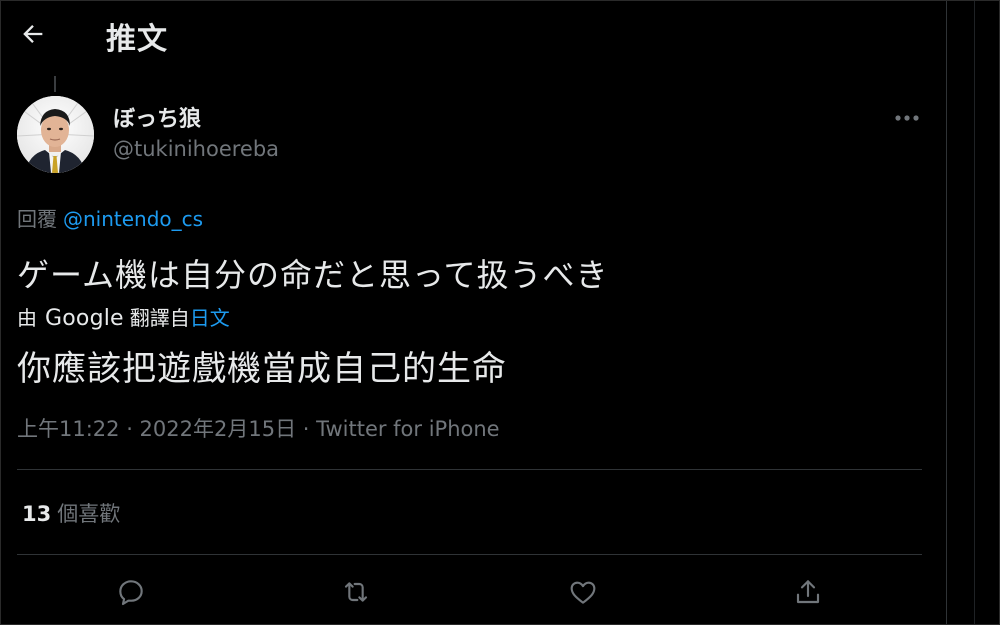 The height and width of the screenshot is (625, 1000). Describe the element at coordinates (55, 84) in the screenshot. I see `thread-connector-line` at that location.